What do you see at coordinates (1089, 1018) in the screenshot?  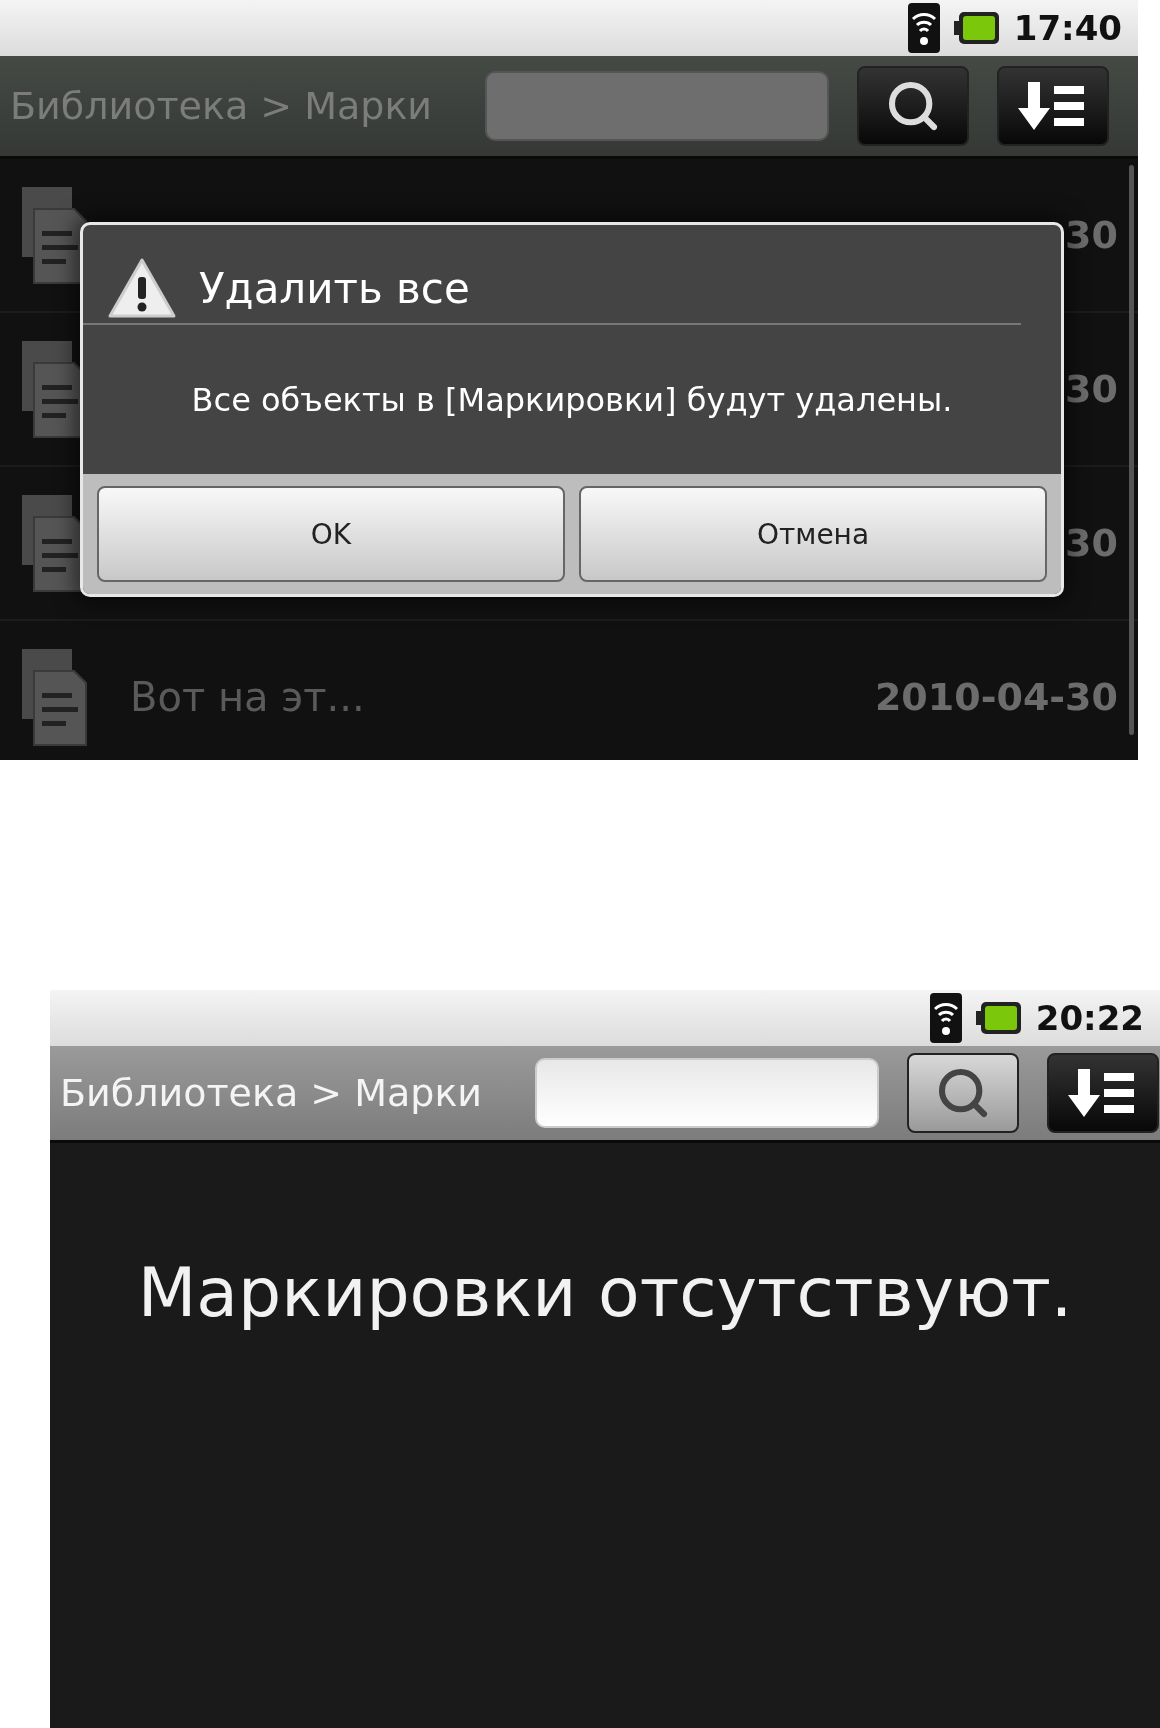 I see `clock-time: 20:22` at bounding box center [1089, 1018].